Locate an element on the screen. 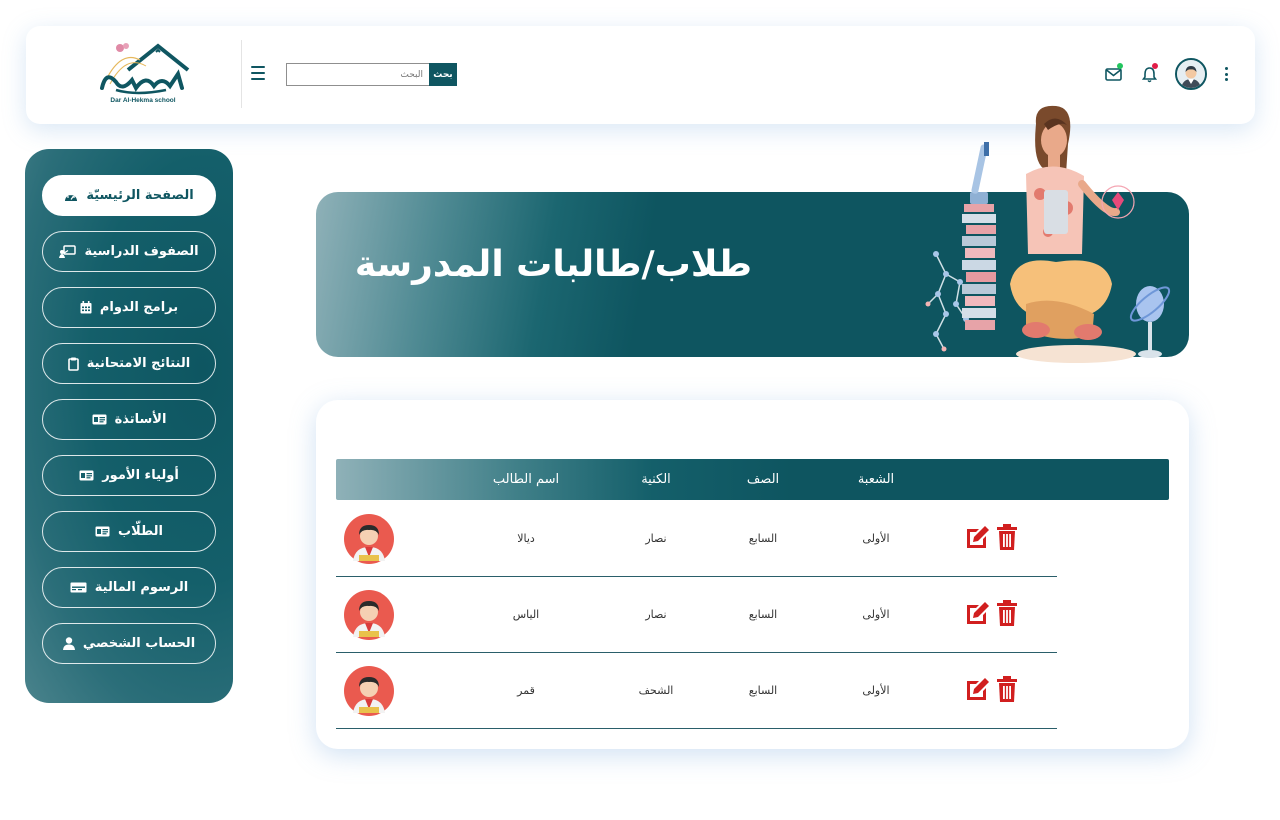 The height and width of the screenshot is (820, 1280). table-row: قمر الشحف السابع الأولى is located at coordinates (696, 691).